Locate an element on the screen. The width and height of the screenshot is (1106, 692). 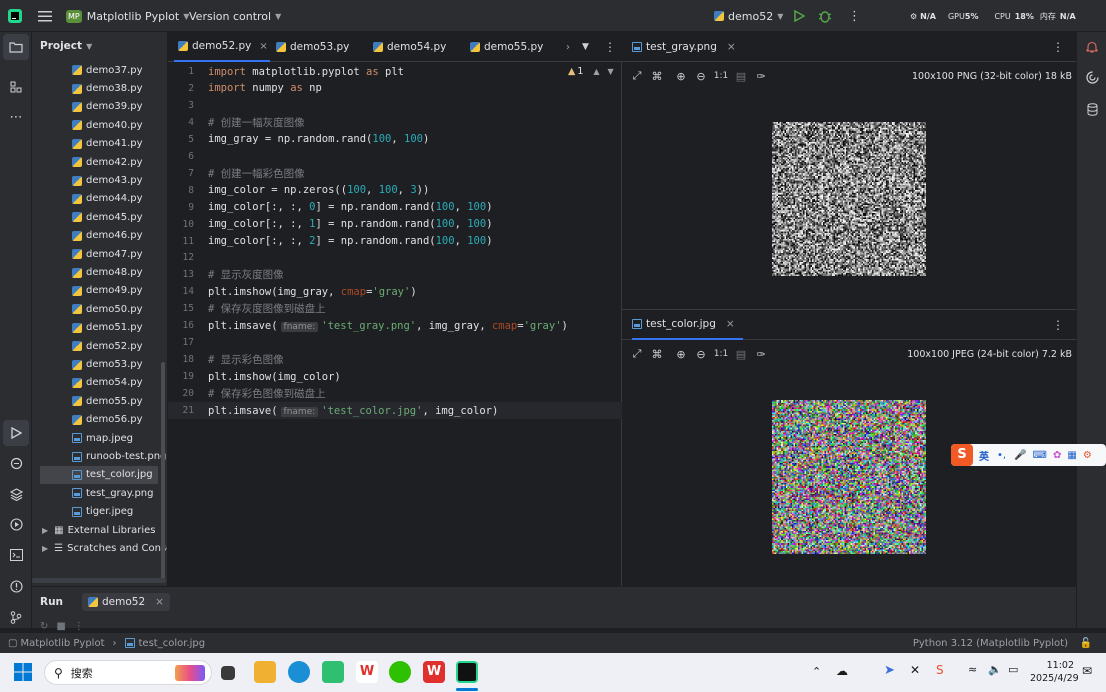
file-tree-item: demo48.py is located at coordinates (99, 272).